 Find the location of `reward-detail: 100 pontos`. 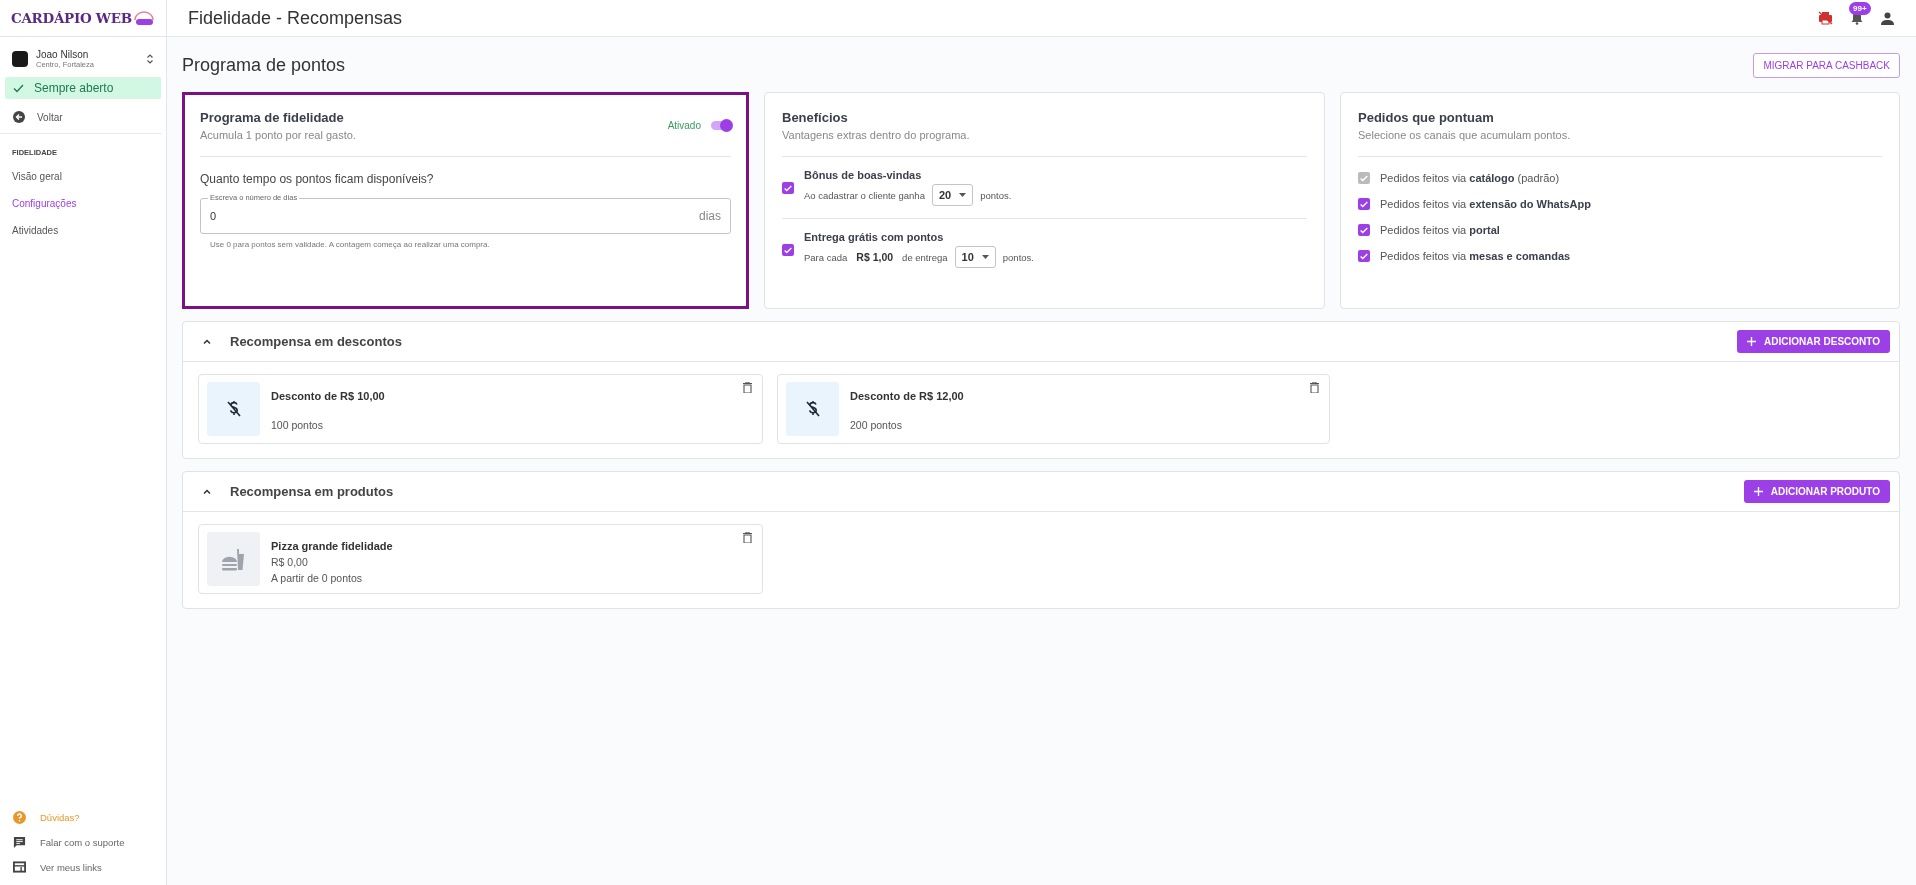

reward-detail: 100 pontos is located at coordinates (297, 425).